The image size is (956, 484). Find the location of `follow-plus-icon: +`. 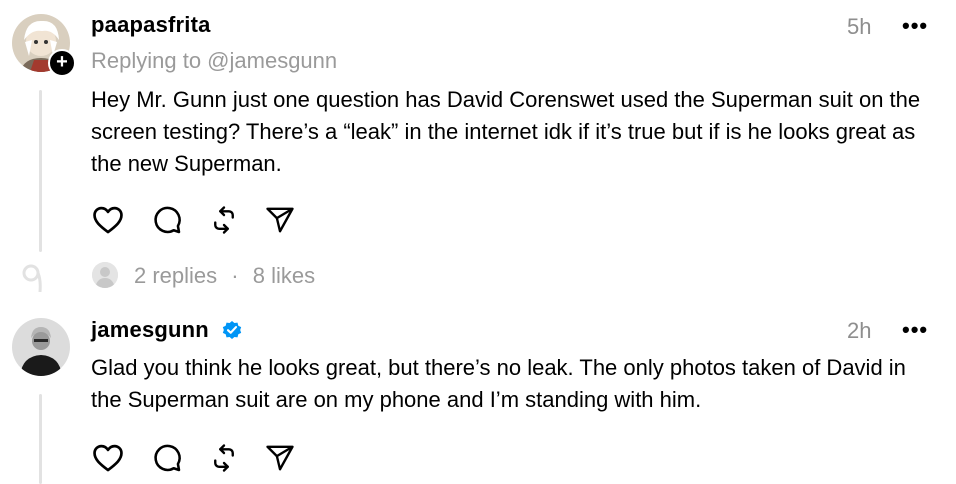

follow-plus-icon: + is located at coordinates (62, 63).